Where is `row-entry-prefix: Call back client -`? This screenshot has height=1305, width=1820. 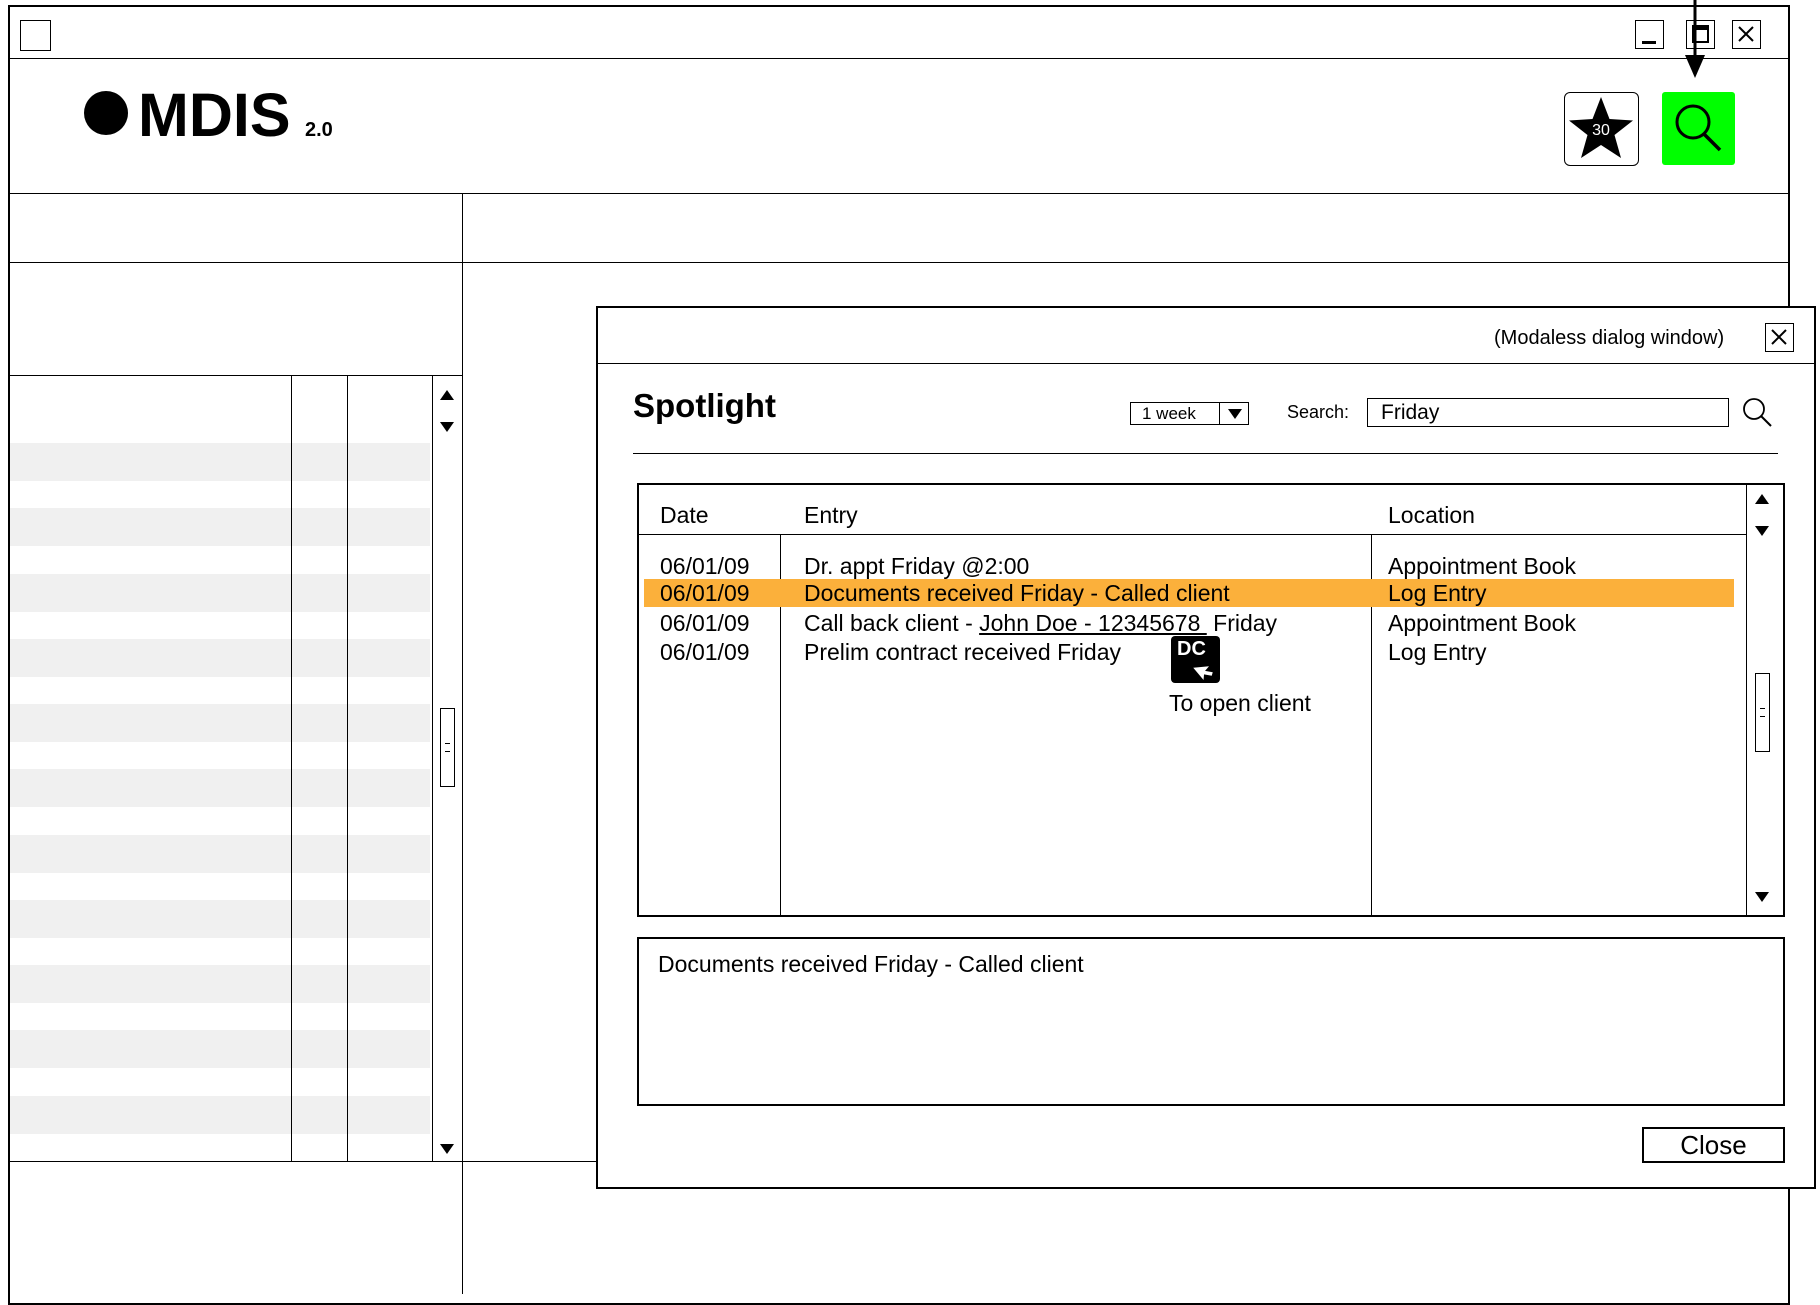 row-entry-prefix: Call back client - is located at coordinates (892, 623).